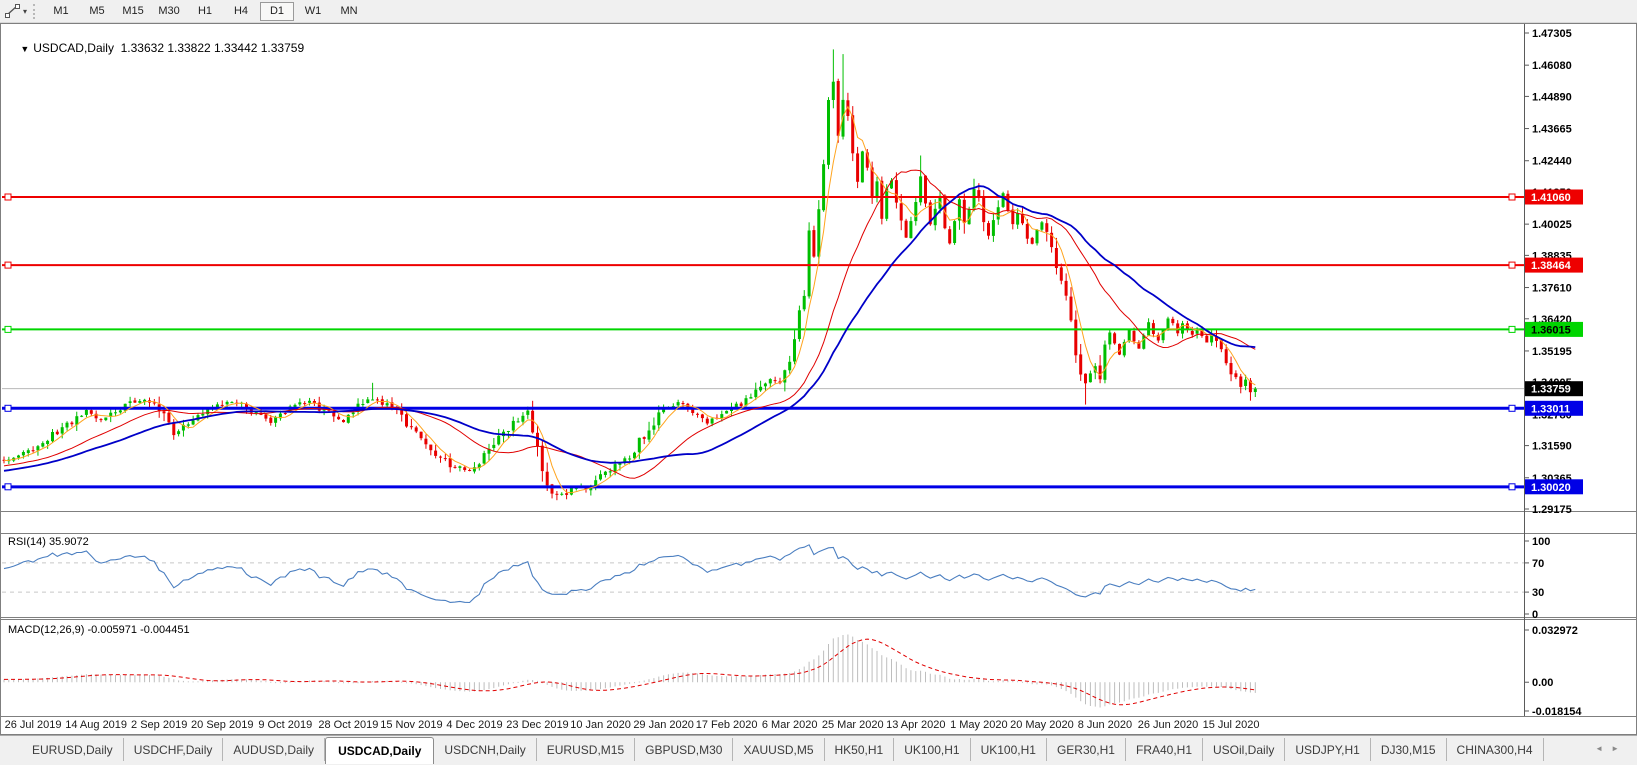 The width and height of the screenshot is (1637, 765). Describe the element at coordinates (1551, 488) in the screenshot. I see `axis-label: 1.30020` at that location.